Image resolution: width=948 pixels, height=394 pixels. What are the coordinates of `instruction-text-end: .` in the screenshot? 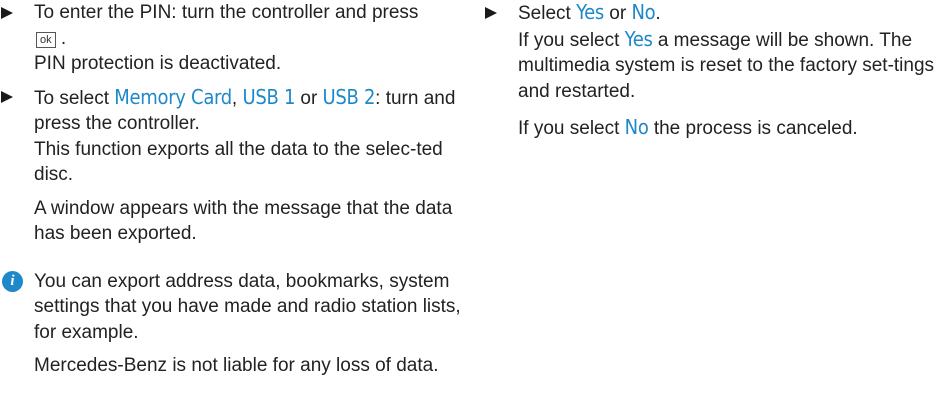 It's located at (61, 38).